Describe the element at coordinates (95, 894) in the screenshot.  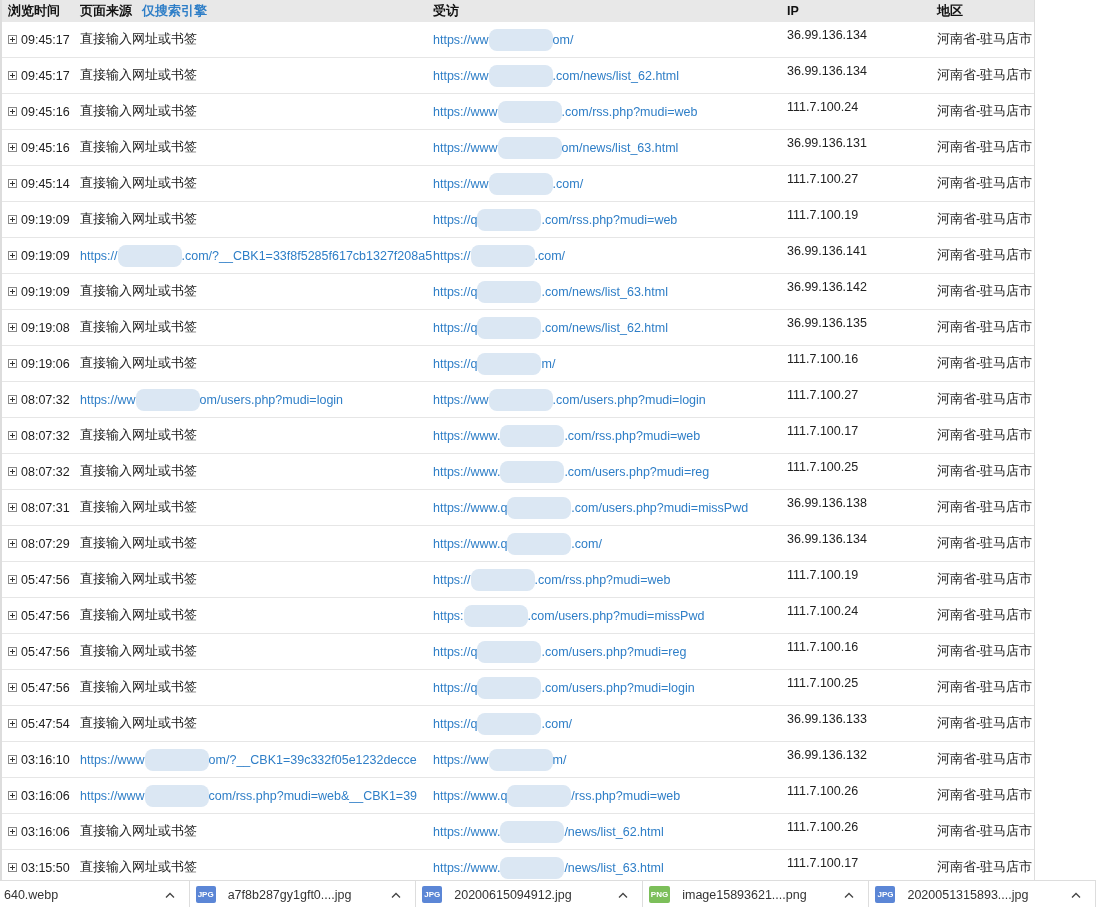
I see `download-item: 640.webp` at that location.